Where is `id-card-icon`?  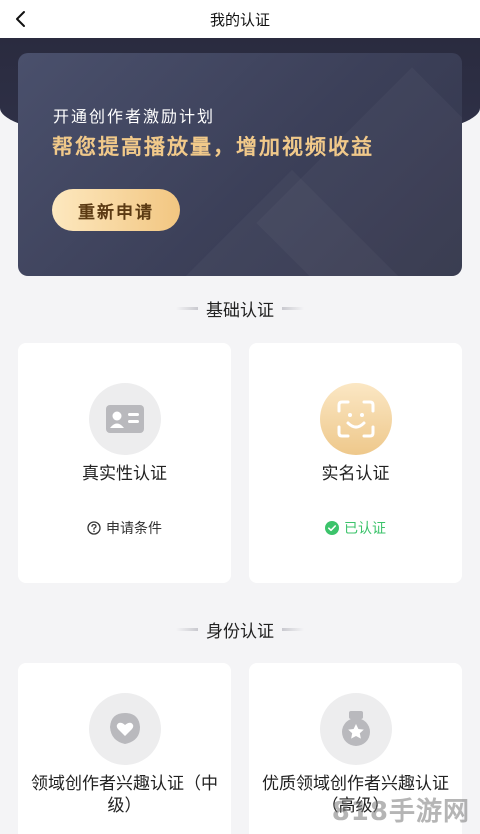 id-card-icon is located at coordinates (125, 419).